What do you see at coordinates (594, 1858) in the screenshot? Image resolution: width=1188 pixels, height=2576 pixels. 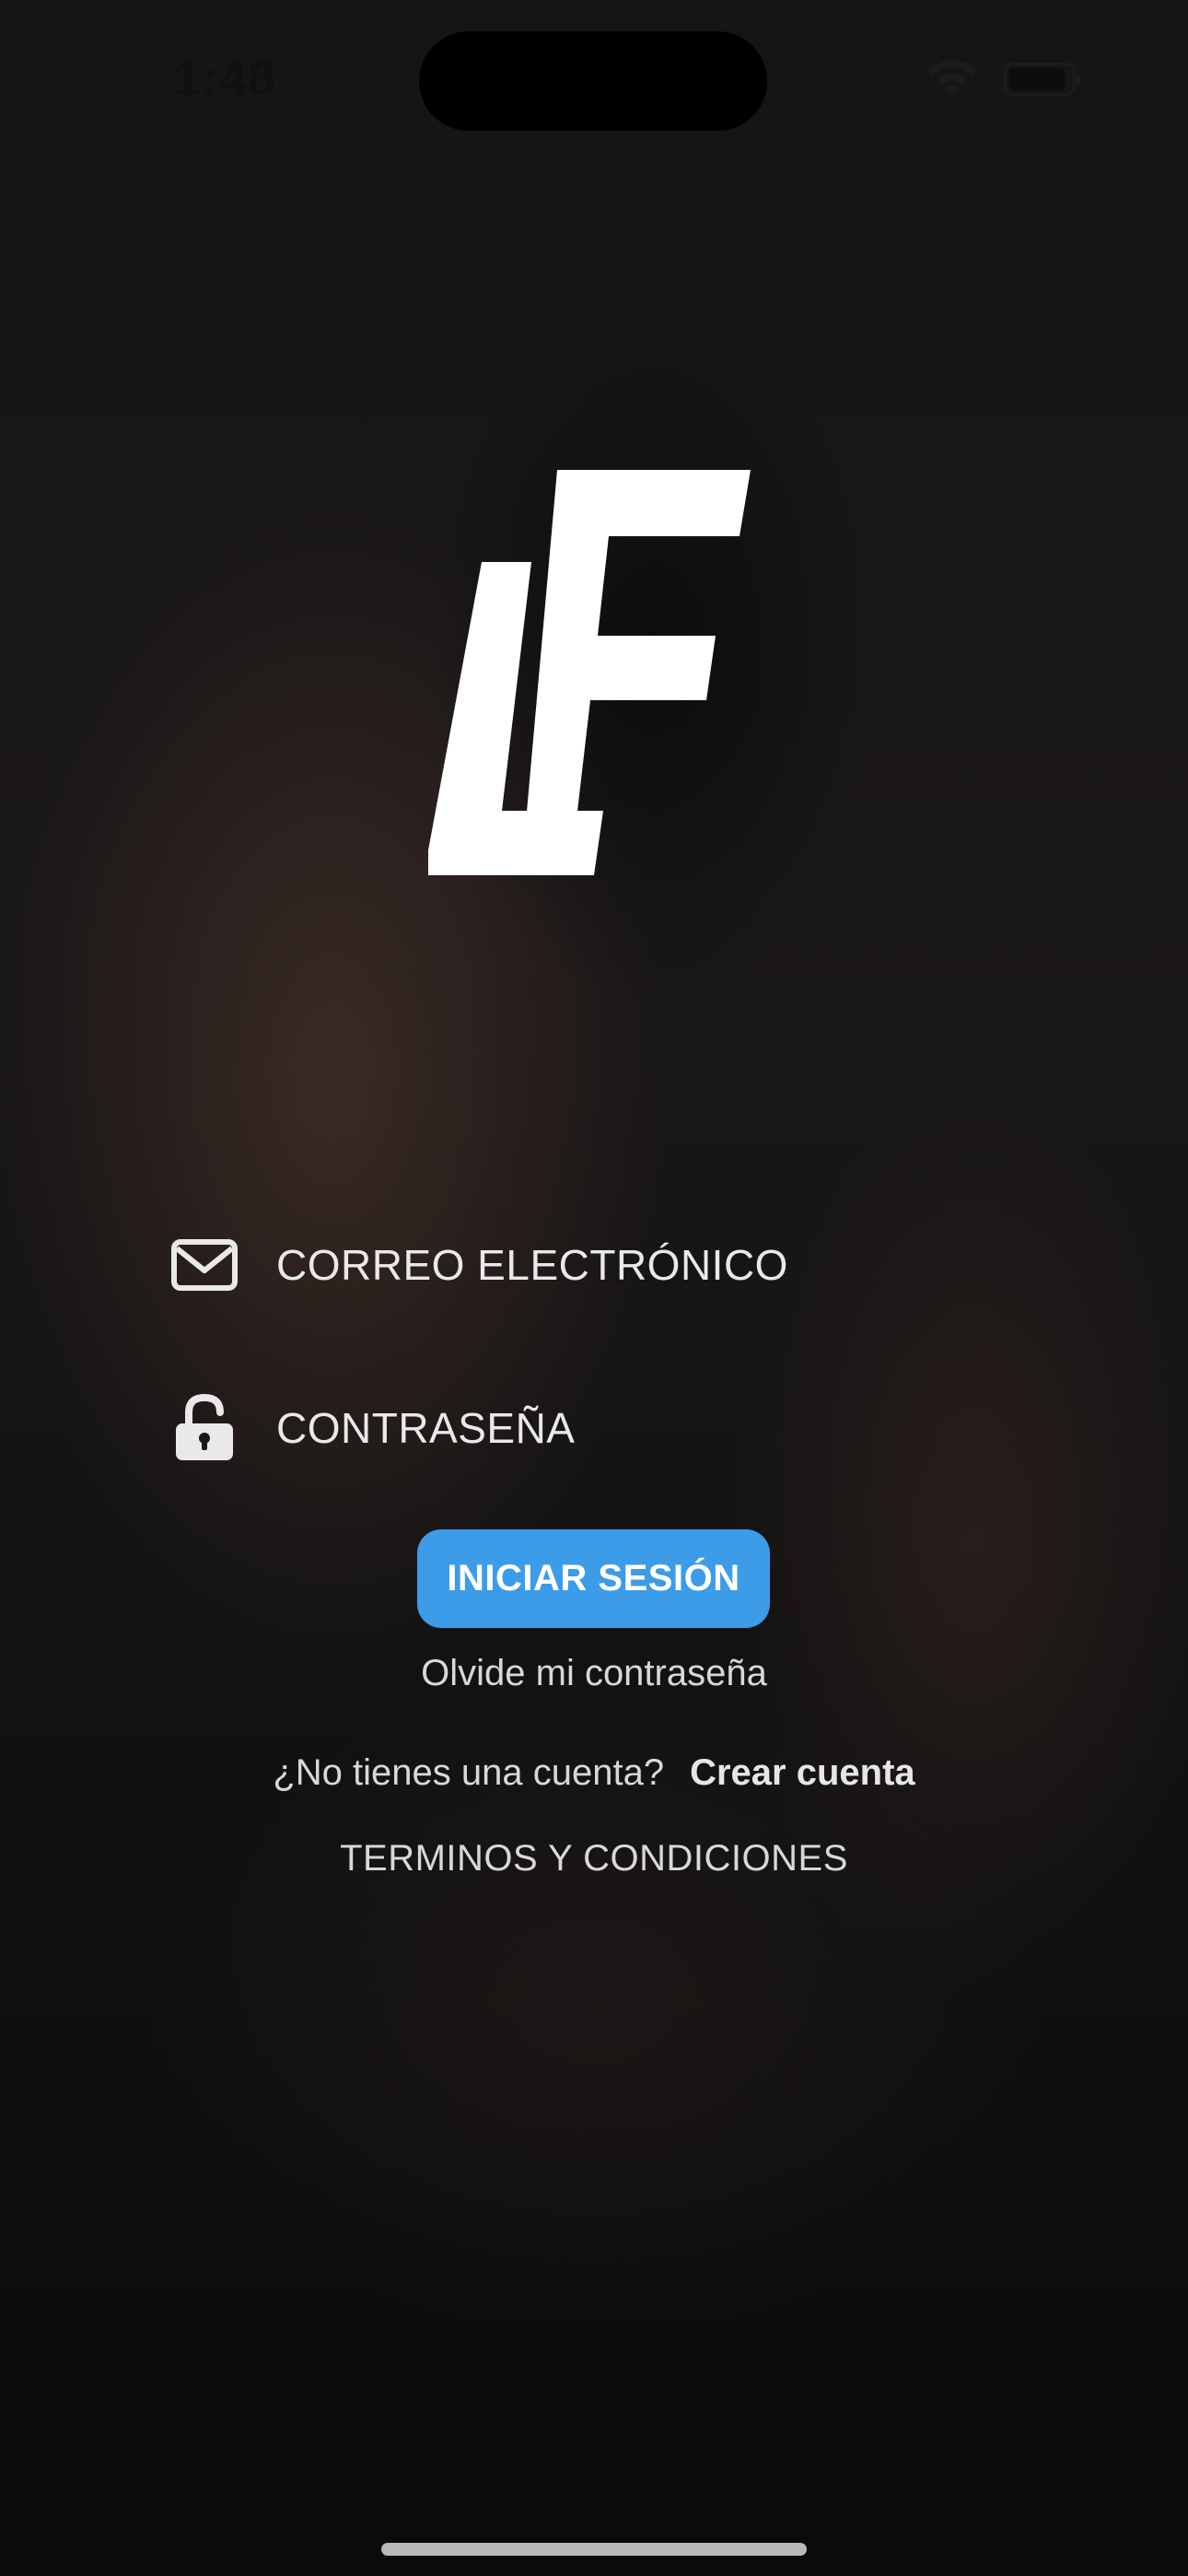 I see `terms-link: TERMINOS Y CONDICIONES` at bounding box center [594, 1858].